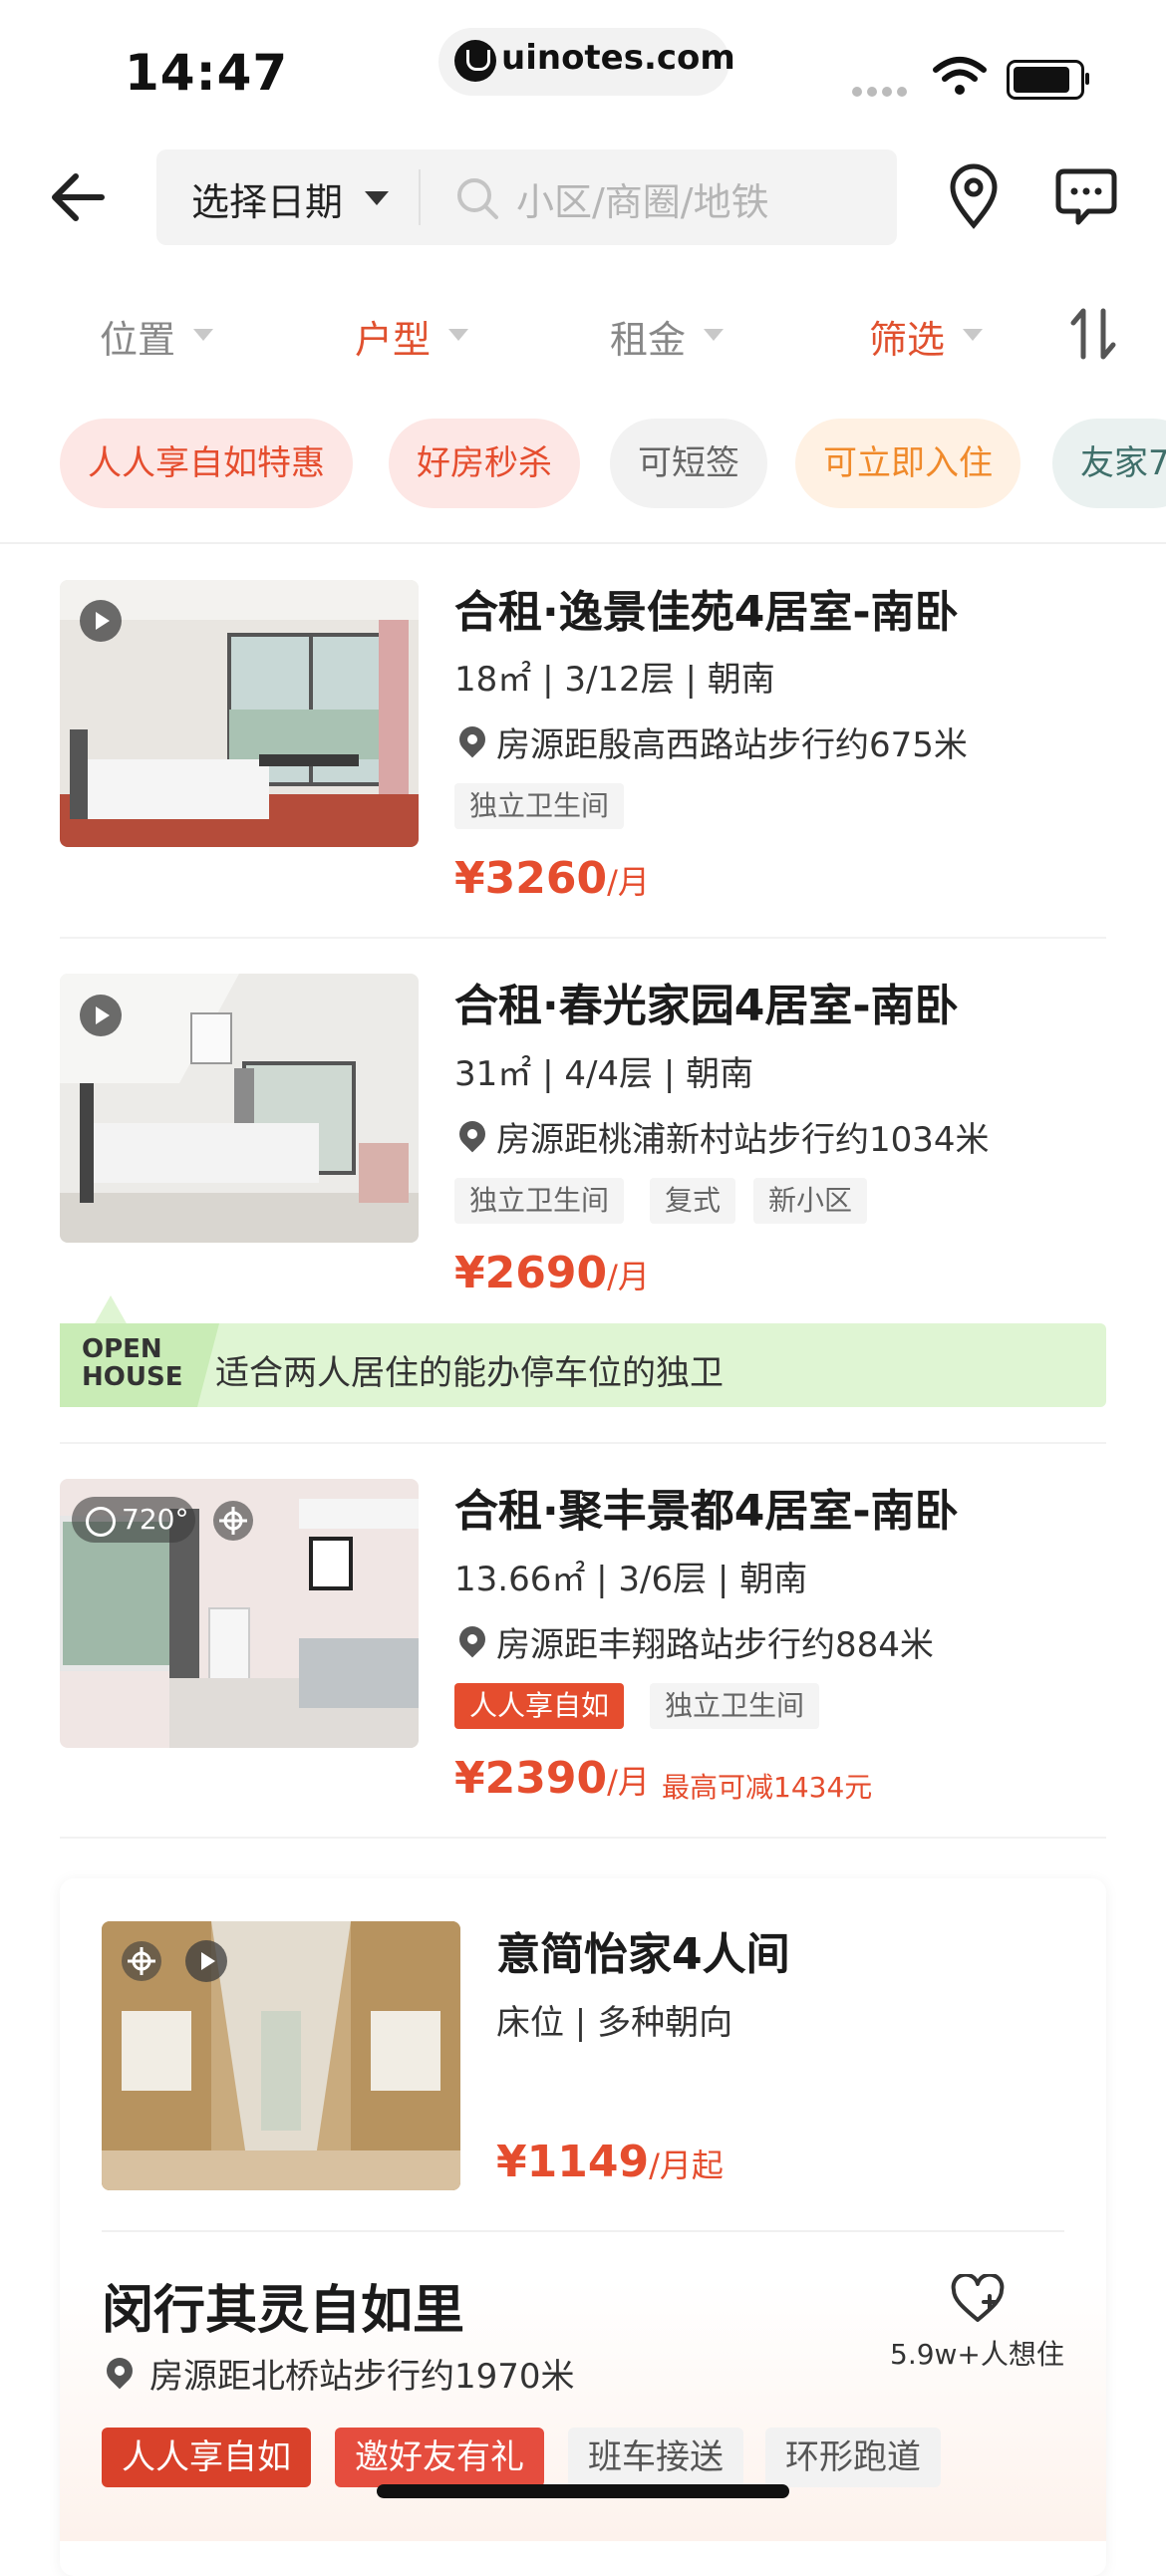  What do you see at coordinates (1086, 197) in the screenshot?
I see `message-icon` at bounding box center [1086, 197].